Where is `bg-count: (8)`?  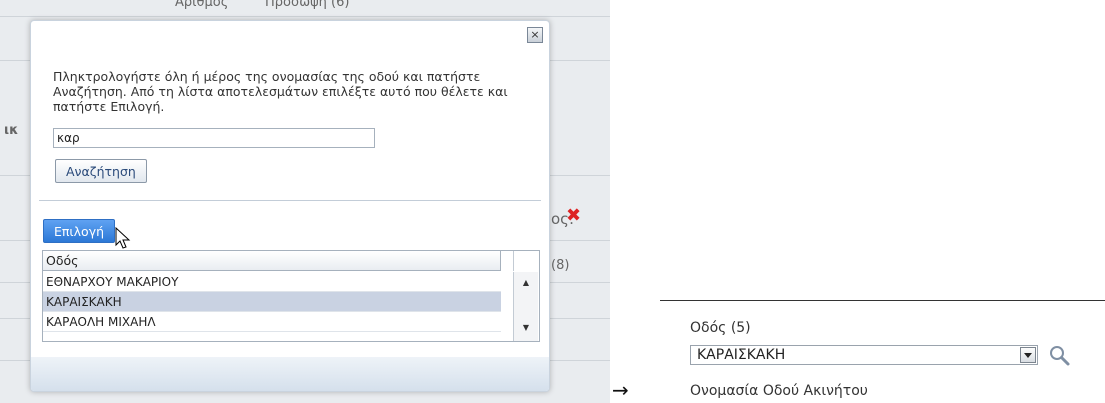
bg-count: (8) is located at coordinates (560, 265).